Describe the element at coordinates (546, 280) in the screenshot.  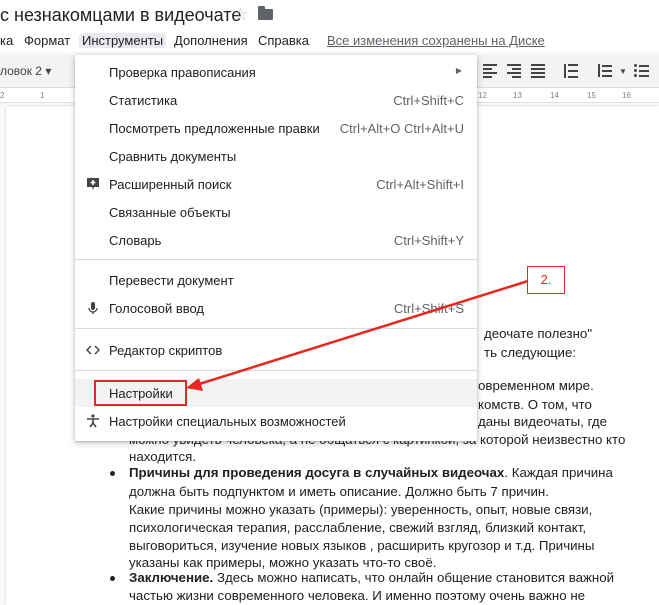
I see `annotation-label: 2.` at that location.